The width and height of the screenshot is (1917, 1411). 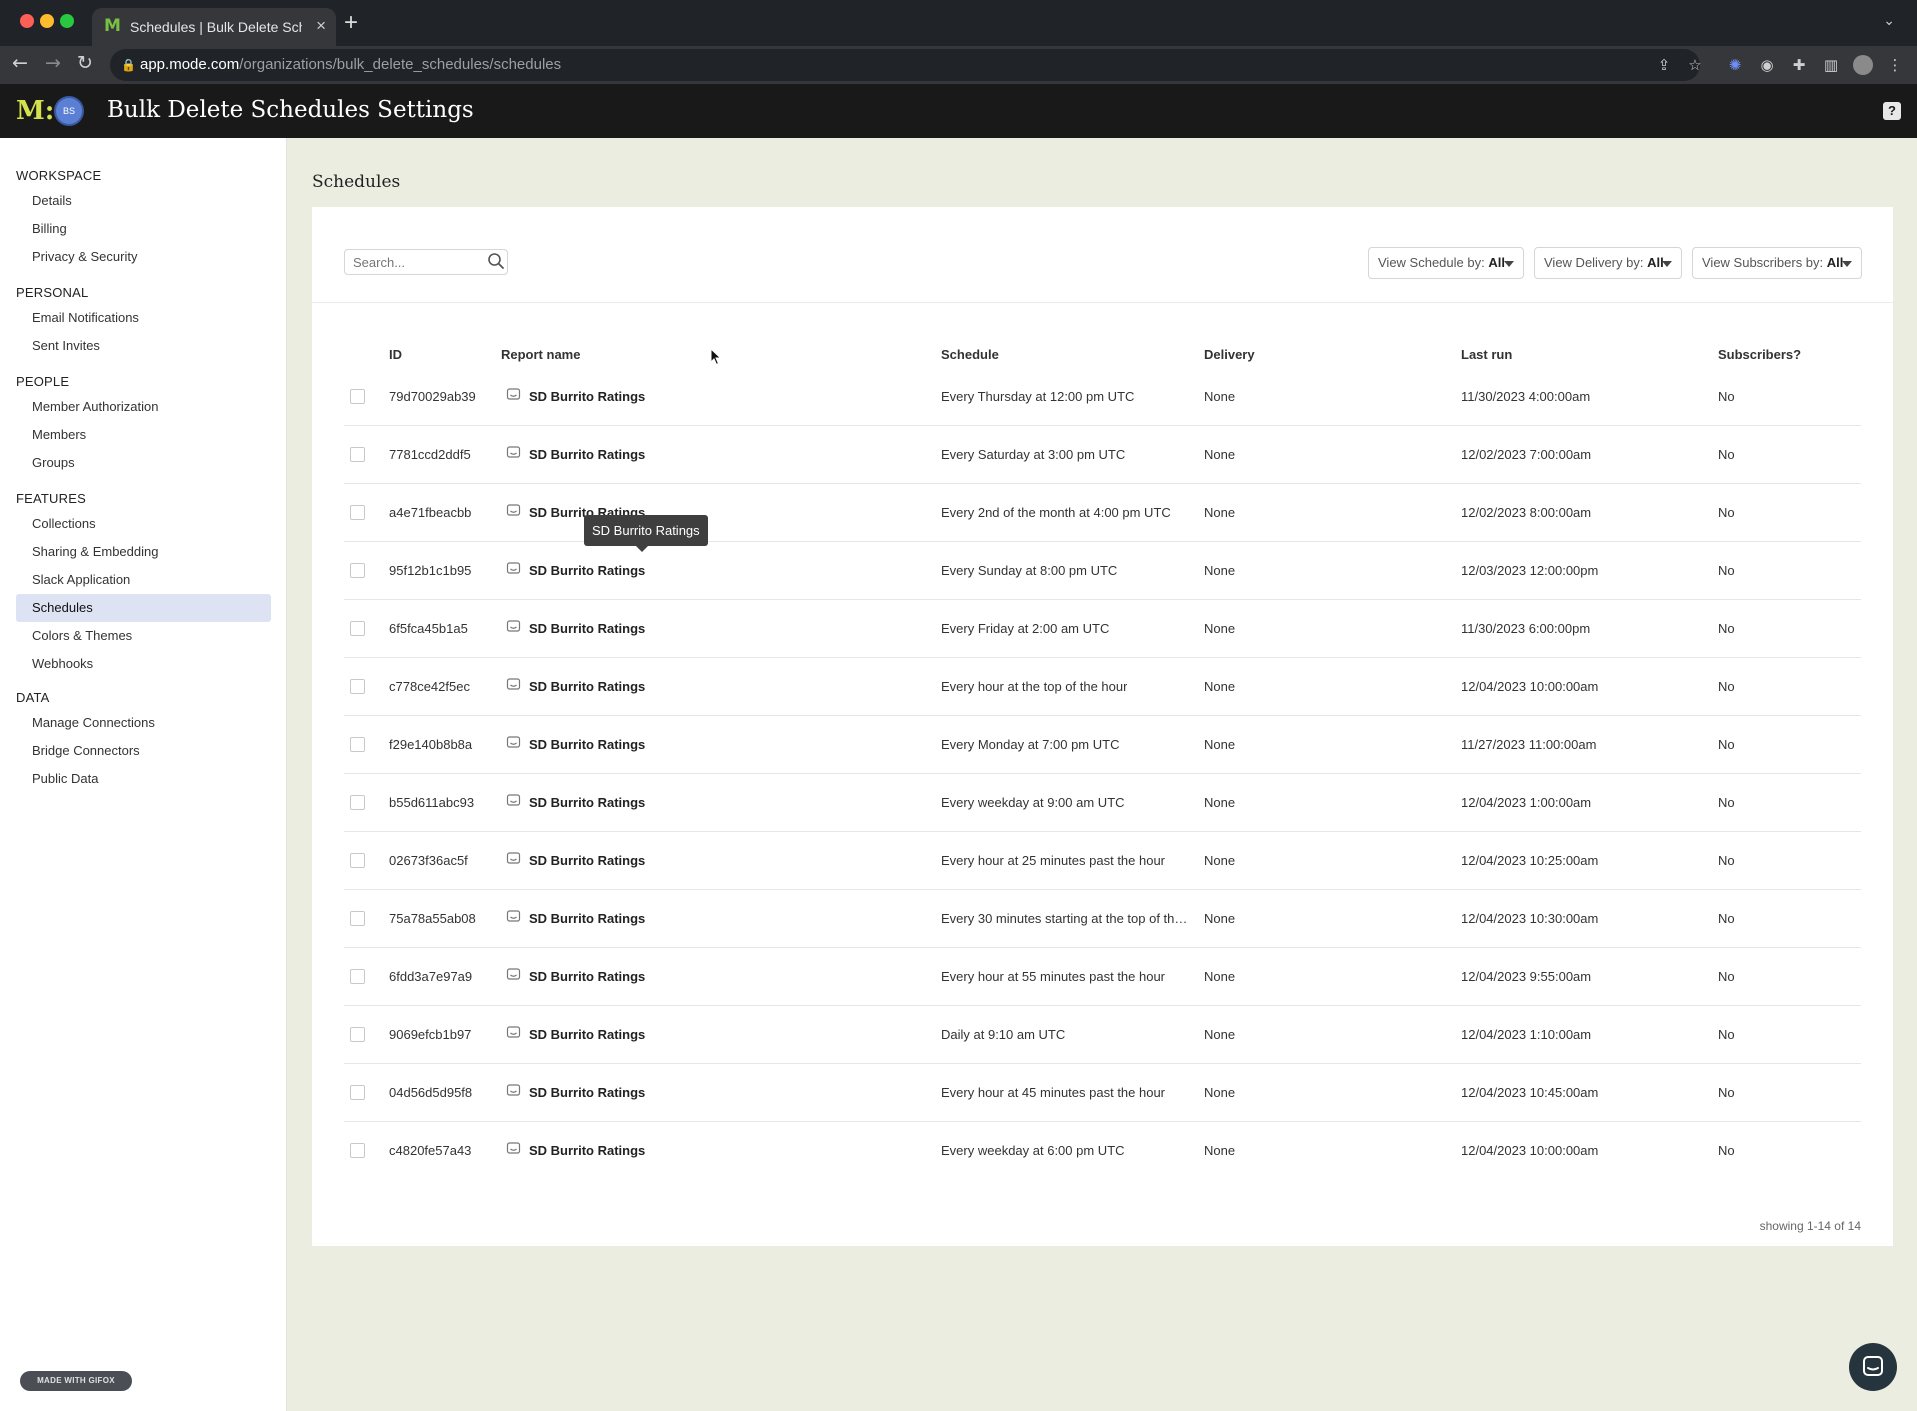 I want to click on back-icon: ←, so click(x=20, y=63).